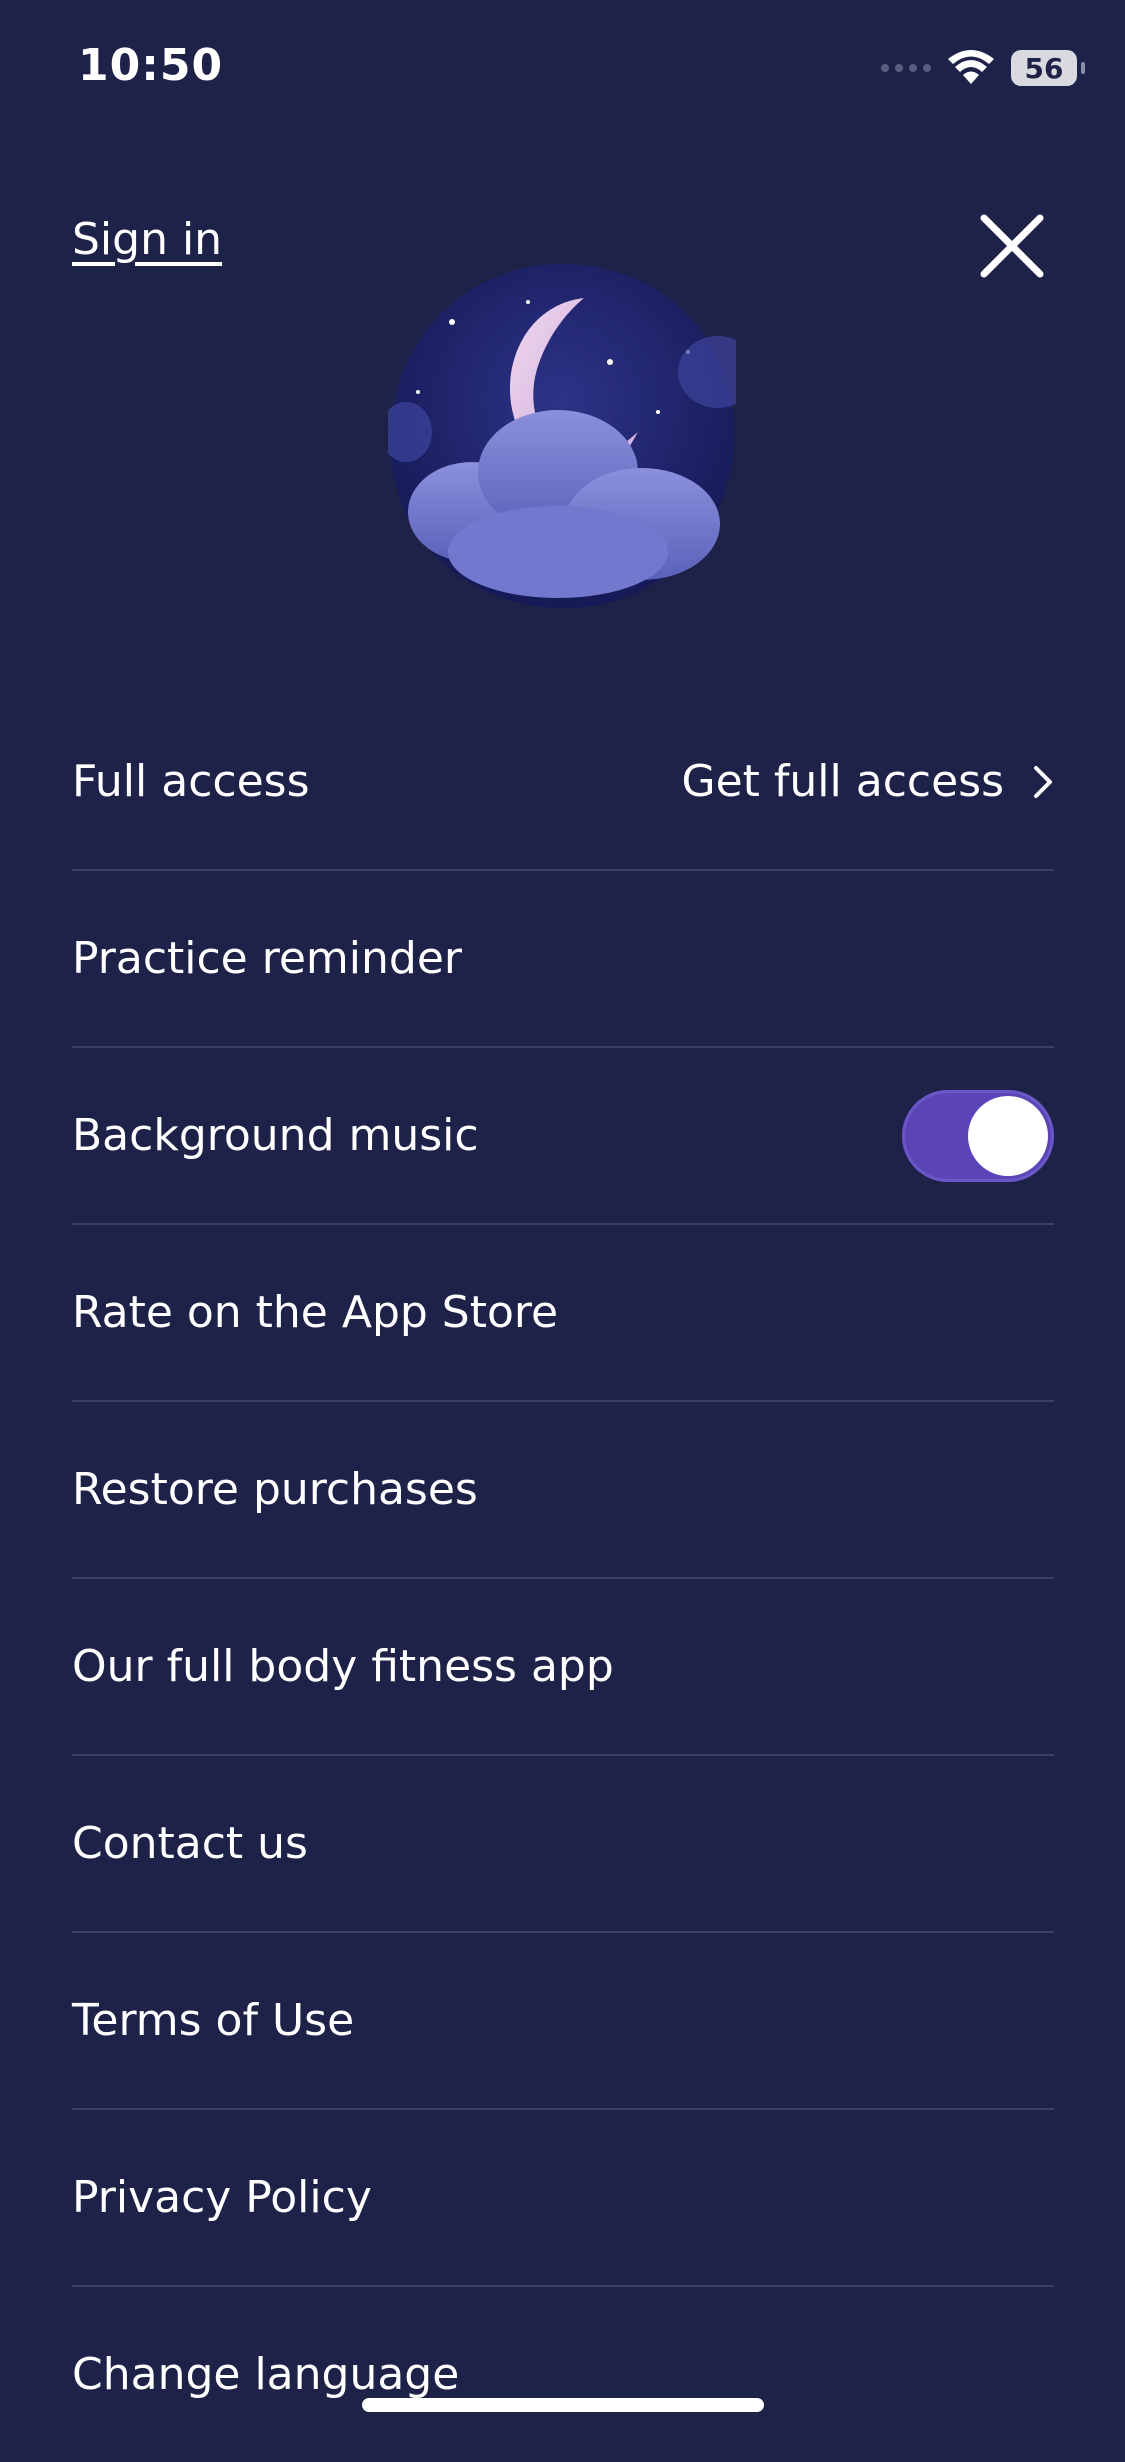  I want to click on settings-row-value: Get full access, so click(842, 781).